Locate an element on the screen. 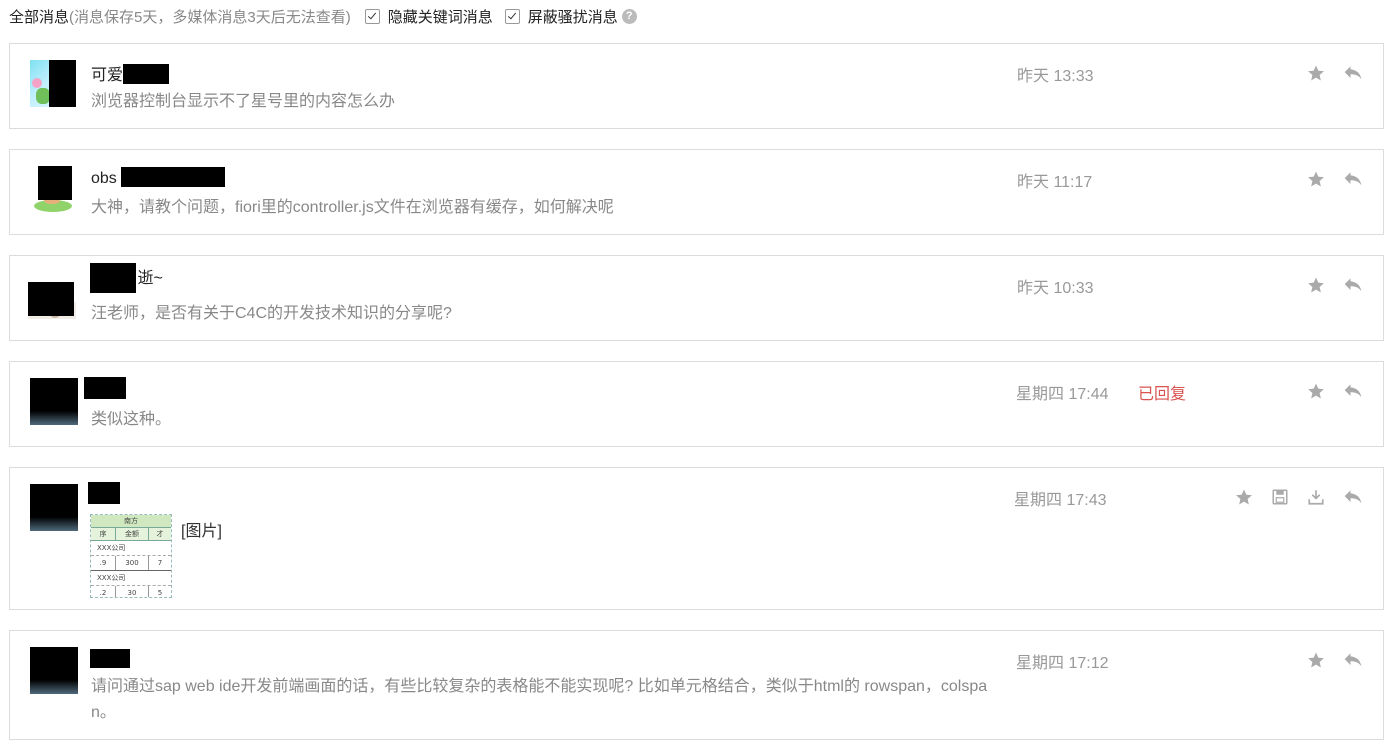  message-time: 昨天 13:33 is located at coordinates (1055, 76).